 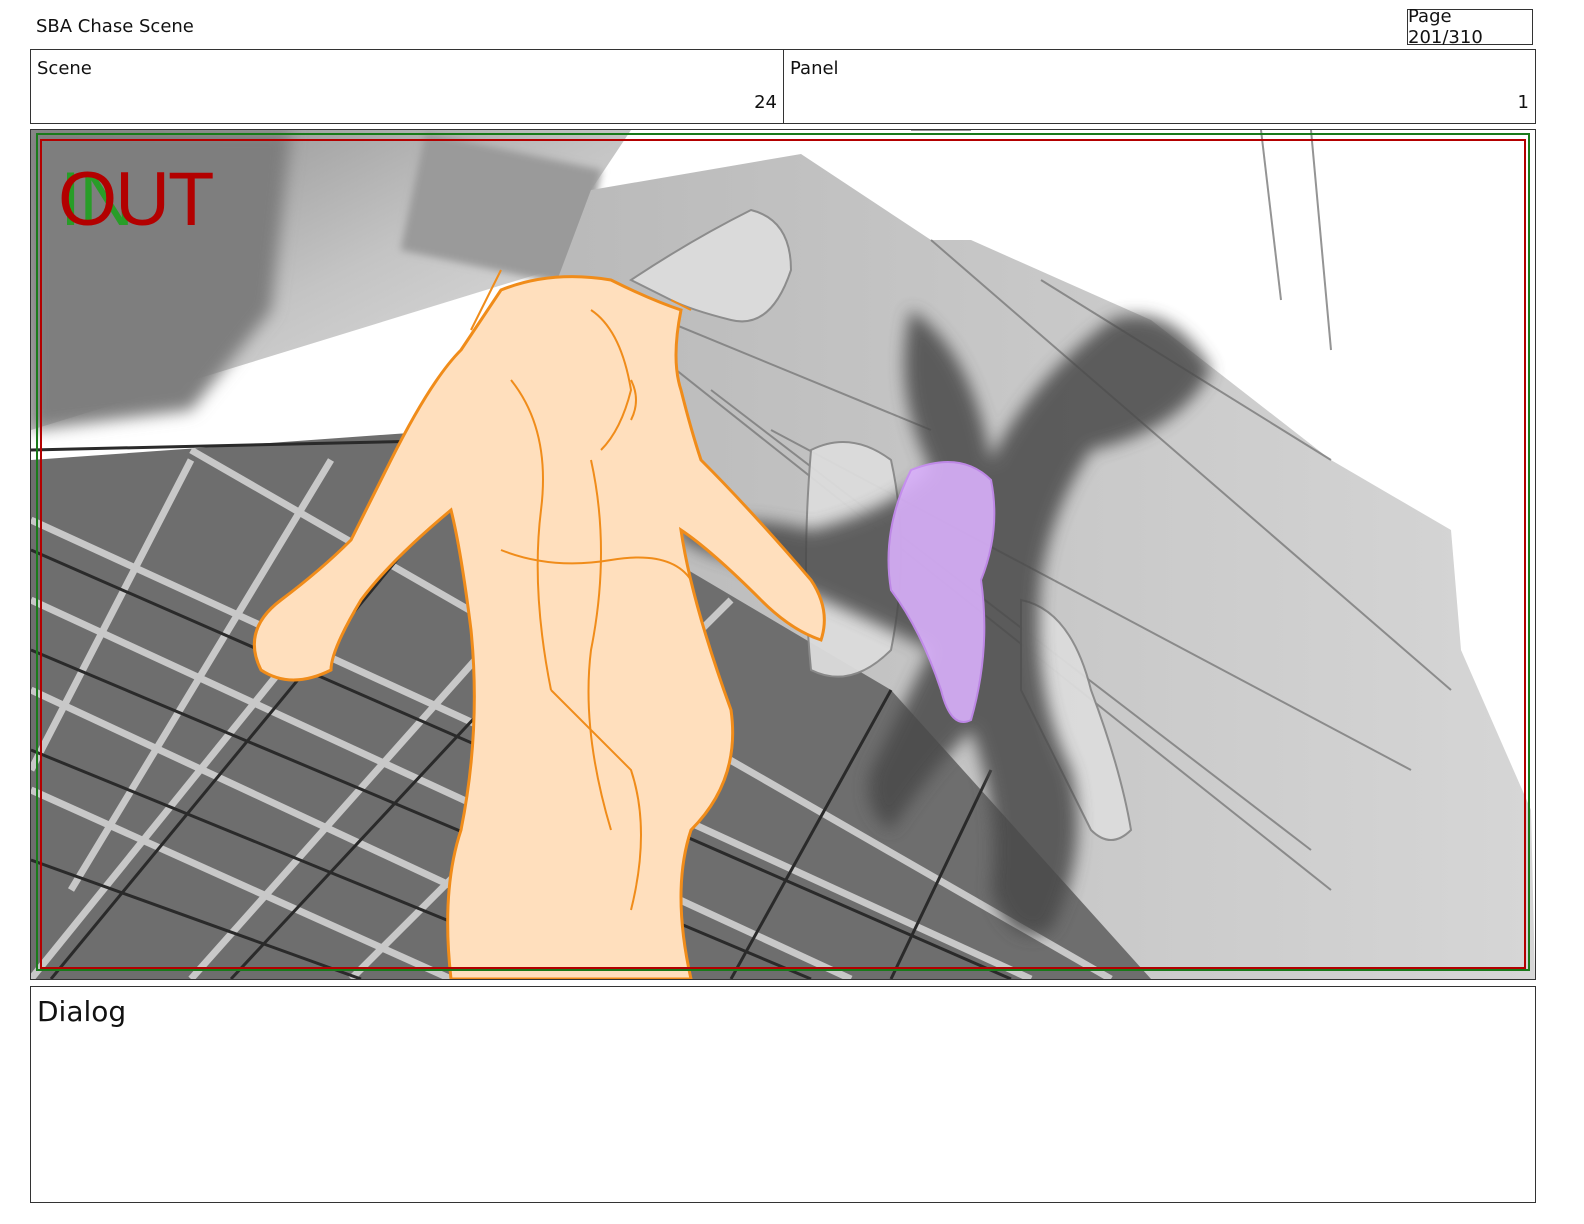 What do you see at coordinates (814, 68) in the screenshot?
I see `panel-label: Panel` at bounding box center [814, 68].